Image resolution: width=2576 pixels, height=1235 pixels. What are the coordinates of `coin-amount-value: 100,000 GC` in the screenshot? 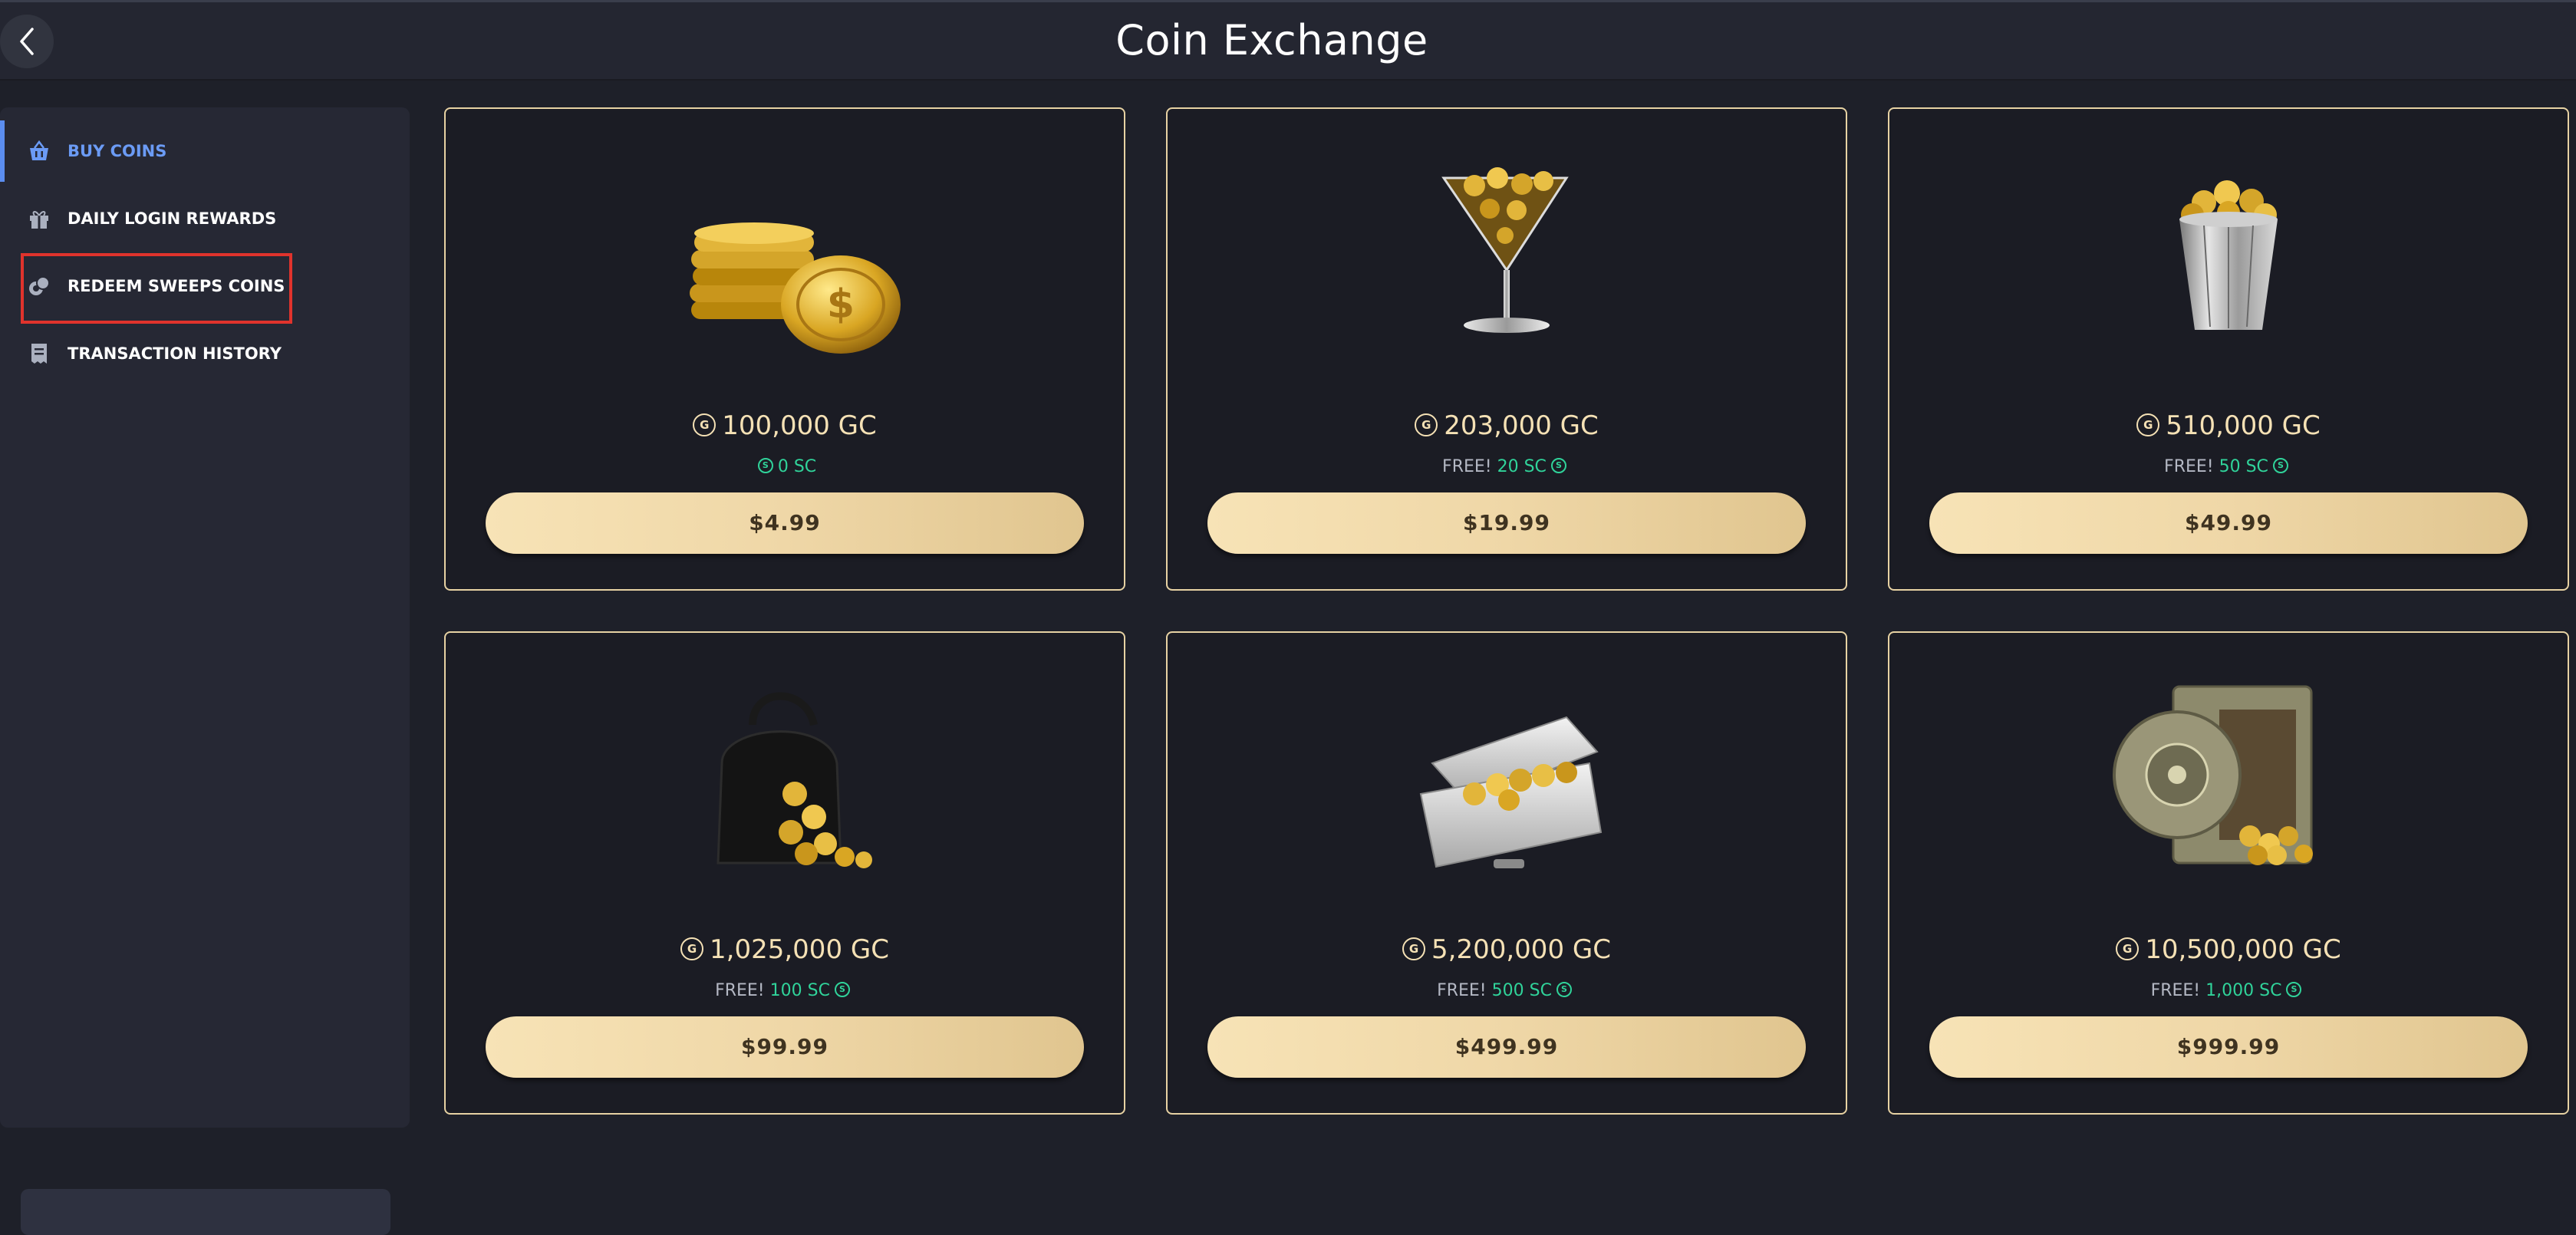 It's located at (799, 425).